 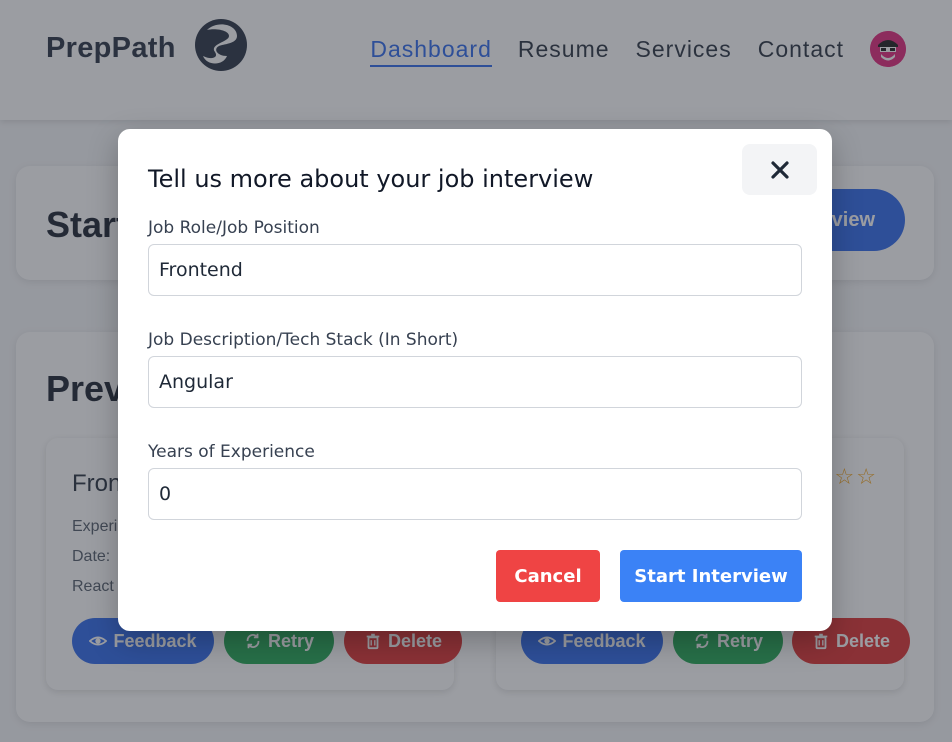 I want to click on cancel-button: Cancel, so click(x=548, y=576).